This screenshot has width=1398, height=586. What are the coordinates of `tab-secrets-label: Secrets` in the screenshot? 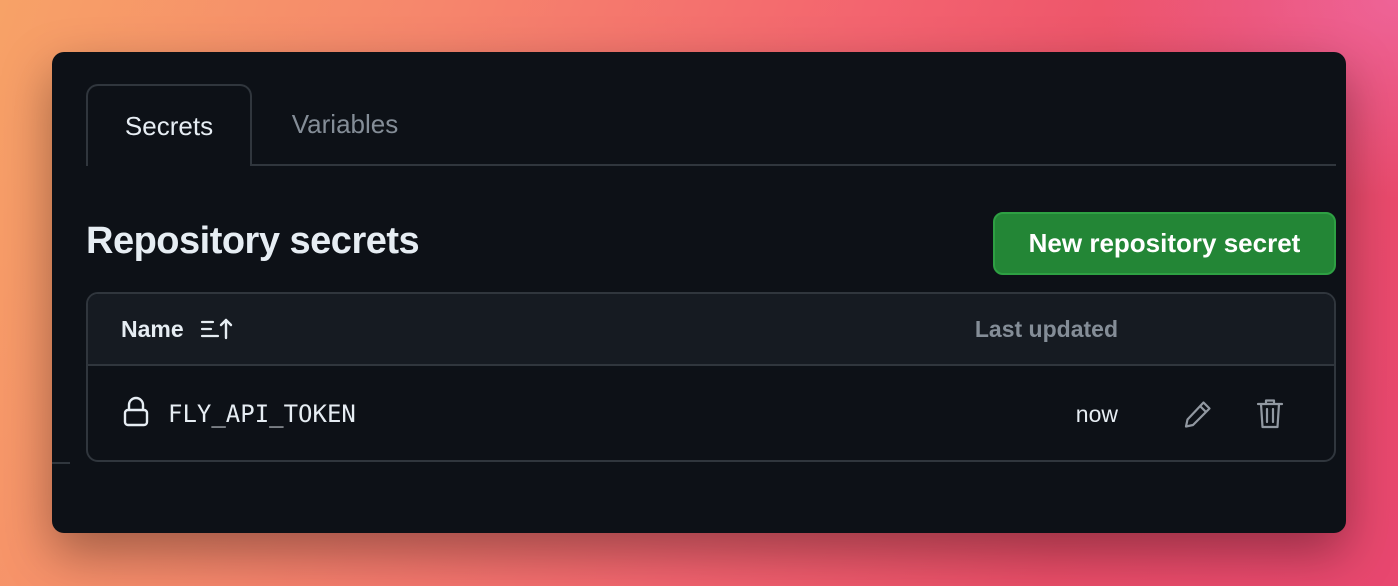 It's located at (169, 125).